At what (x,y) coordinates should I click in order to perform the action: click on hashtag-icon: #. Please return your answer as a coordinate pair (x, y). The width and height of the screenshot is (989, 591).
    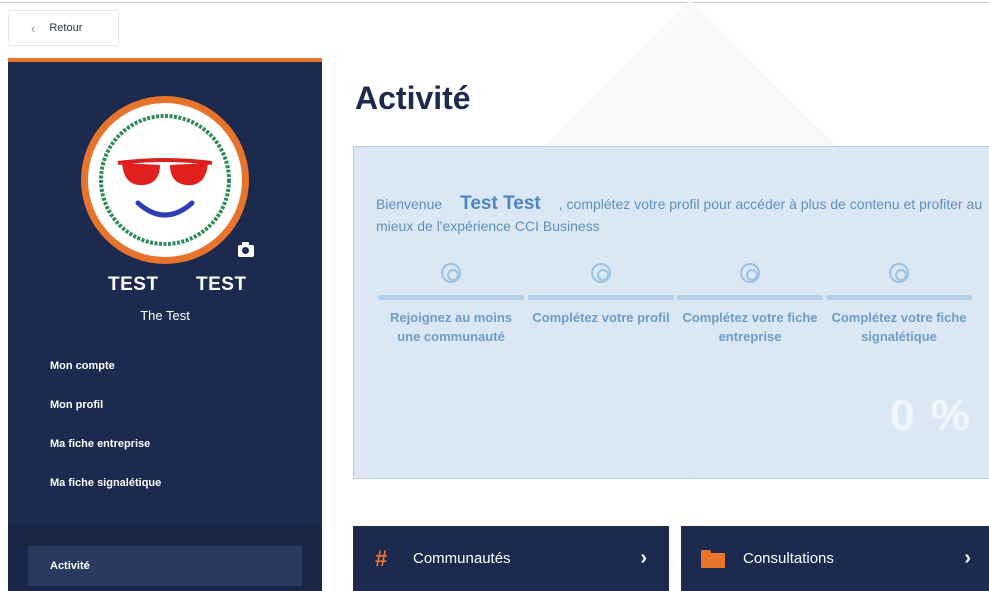
    Looking at the image, I should click on (381, 558).